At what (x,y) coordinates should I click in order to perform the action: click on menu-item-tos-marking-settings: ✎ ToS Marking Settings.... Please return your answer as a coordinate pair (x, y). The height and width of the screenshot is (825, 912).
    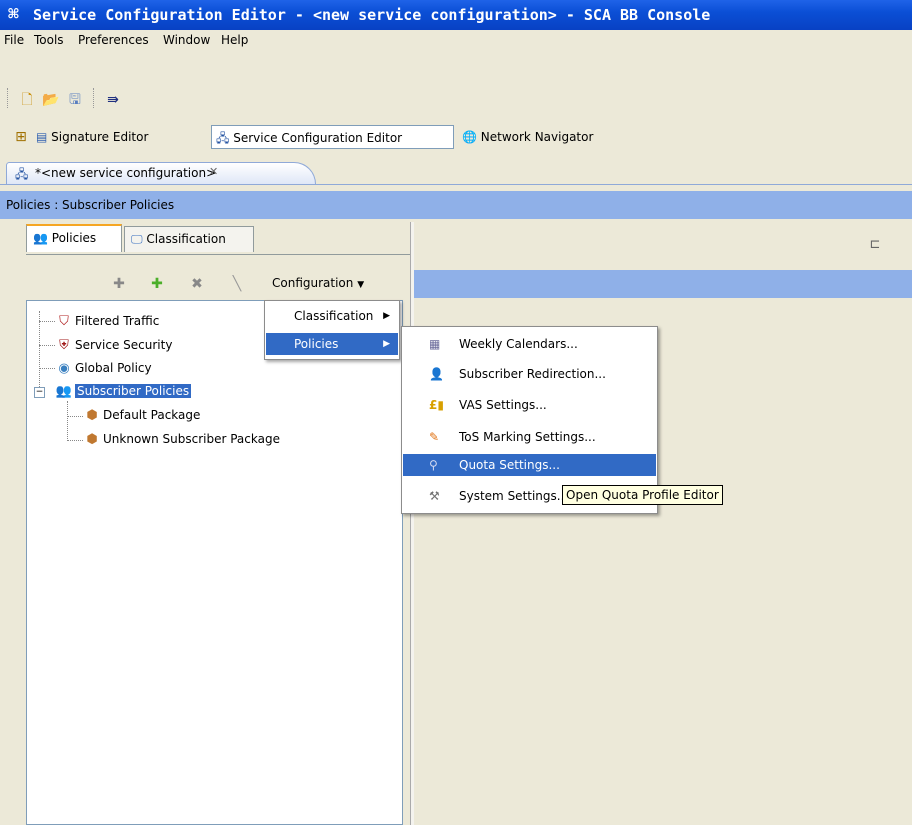
    Looking at the image, I should click on (529, 437).